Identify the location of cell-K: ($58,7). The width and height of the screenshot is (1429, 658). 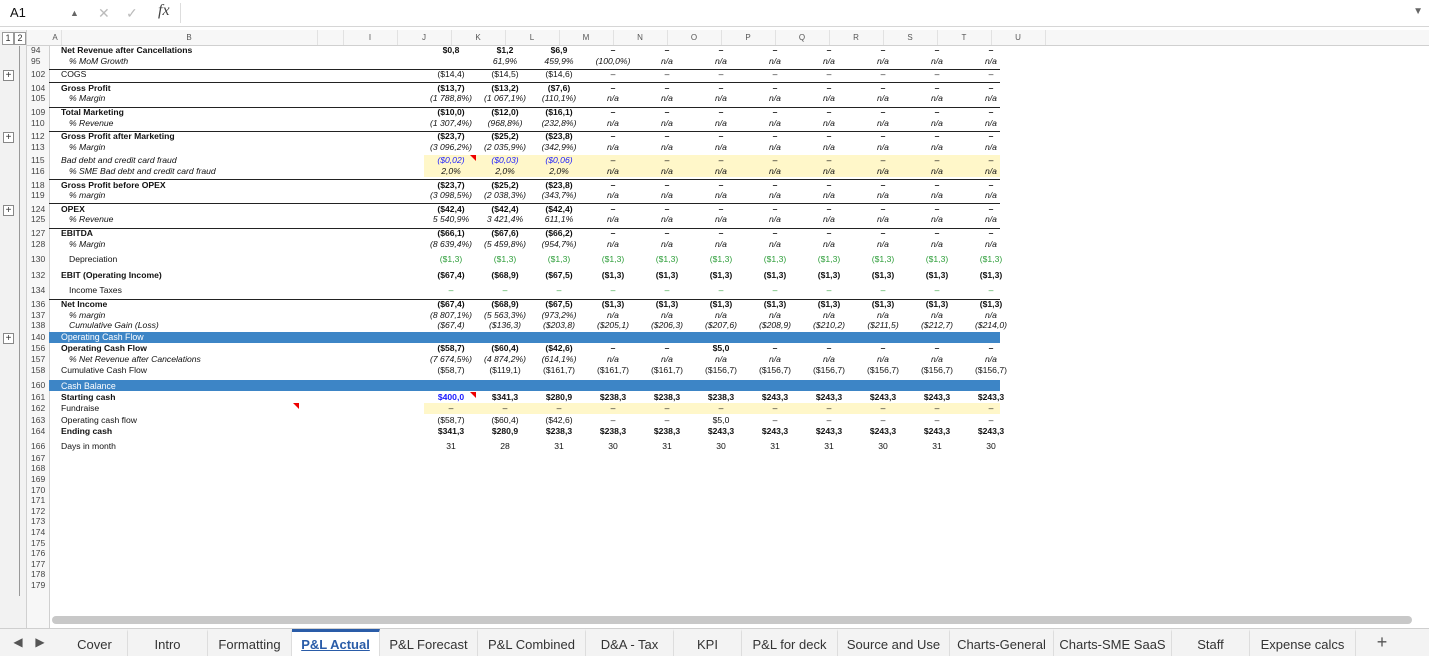
(451, 370).